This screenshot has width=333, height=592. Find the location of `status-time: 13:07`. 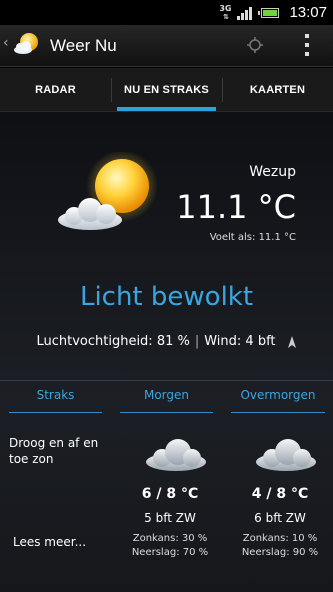

status-time: 13:07 is located at coordinates (308, 12).